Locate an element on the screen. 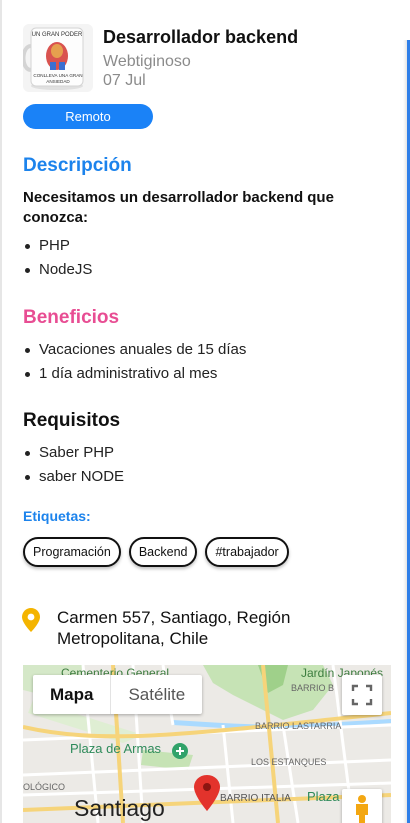  list-item-text: PHP is located at coordinates (54, 245).